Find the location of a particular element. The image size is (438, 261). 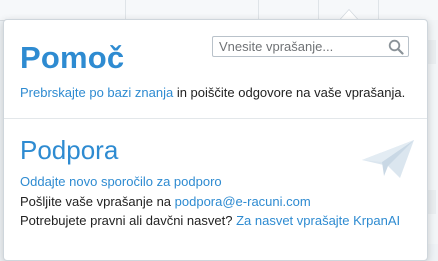

background-toolbar is located at coordinates (219, 10).